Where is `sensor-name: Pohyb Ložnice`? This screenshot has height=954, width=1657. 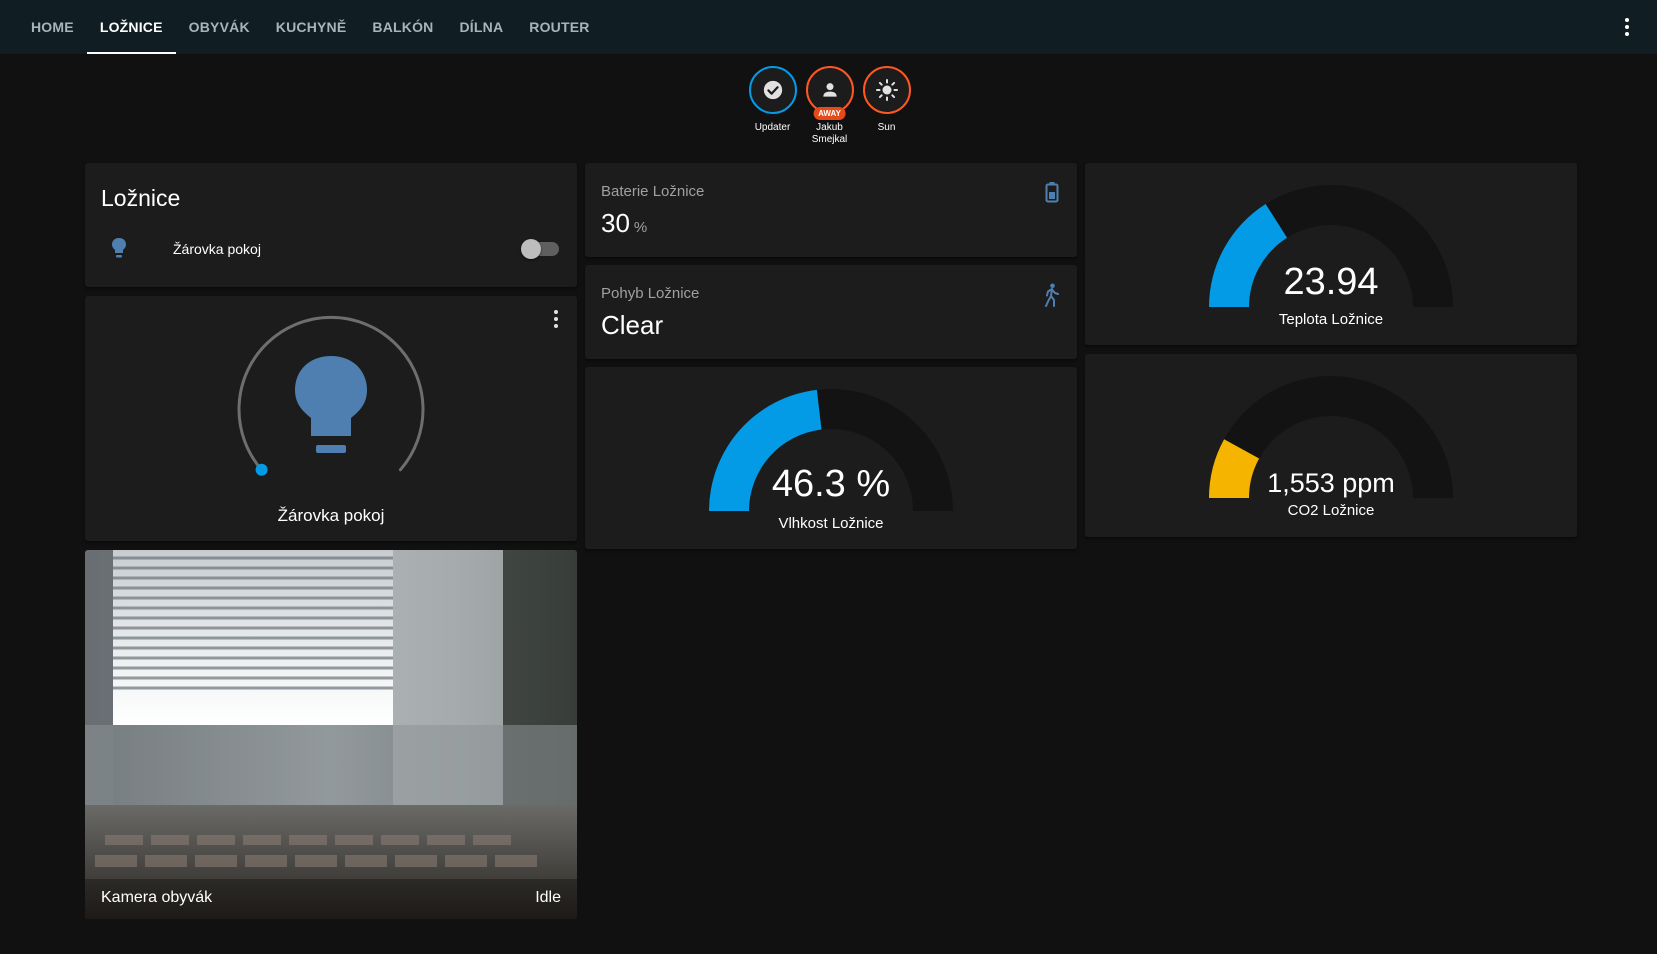
sensor-name: Pohyb Ložnice is located at coordinates (650, 293).